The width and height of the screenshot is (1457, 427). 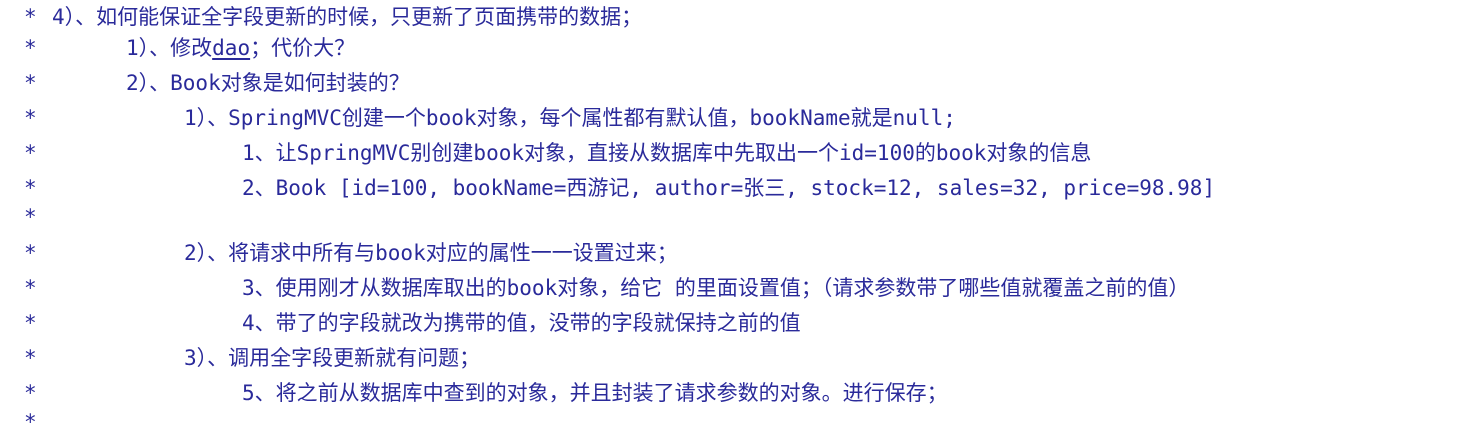 I want to click on comment-text-part: 1）、修改, so click(x=169, y=48).